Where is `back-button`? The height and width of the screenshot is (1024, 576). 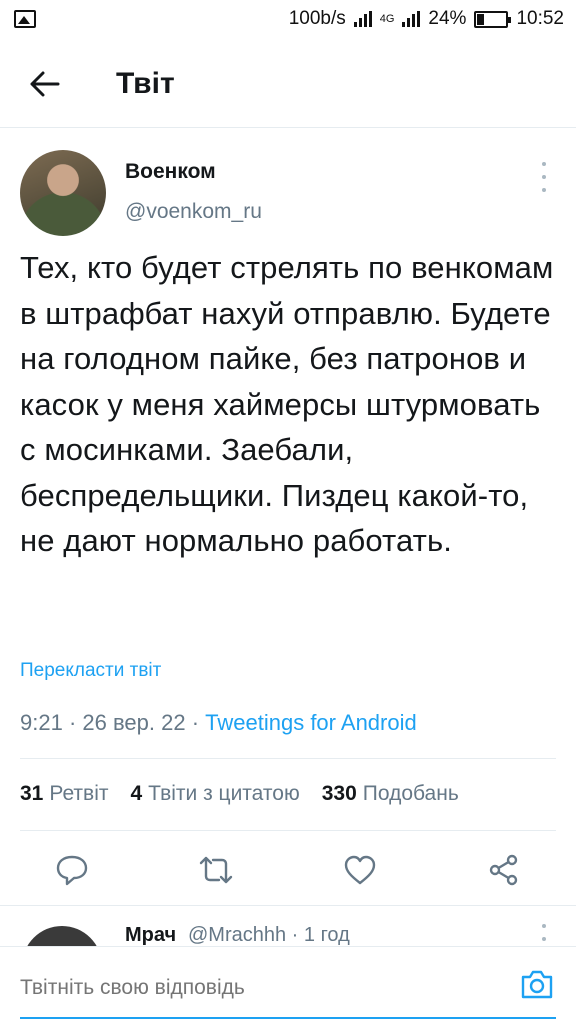
back-button is located at coordinates (45, 84).